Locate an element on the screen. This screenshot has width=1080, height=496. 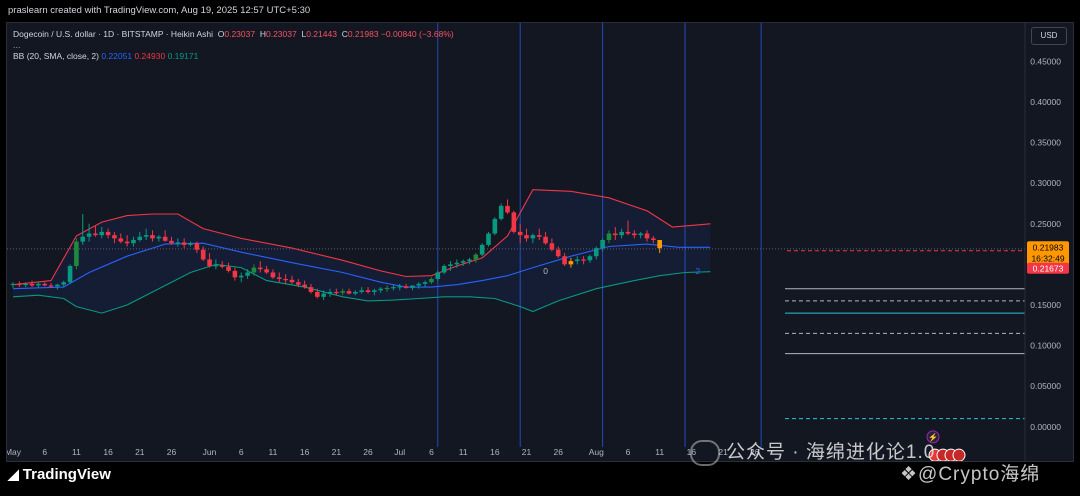
ohlc-close: C0.21983 is located at coordinates (360, 34).